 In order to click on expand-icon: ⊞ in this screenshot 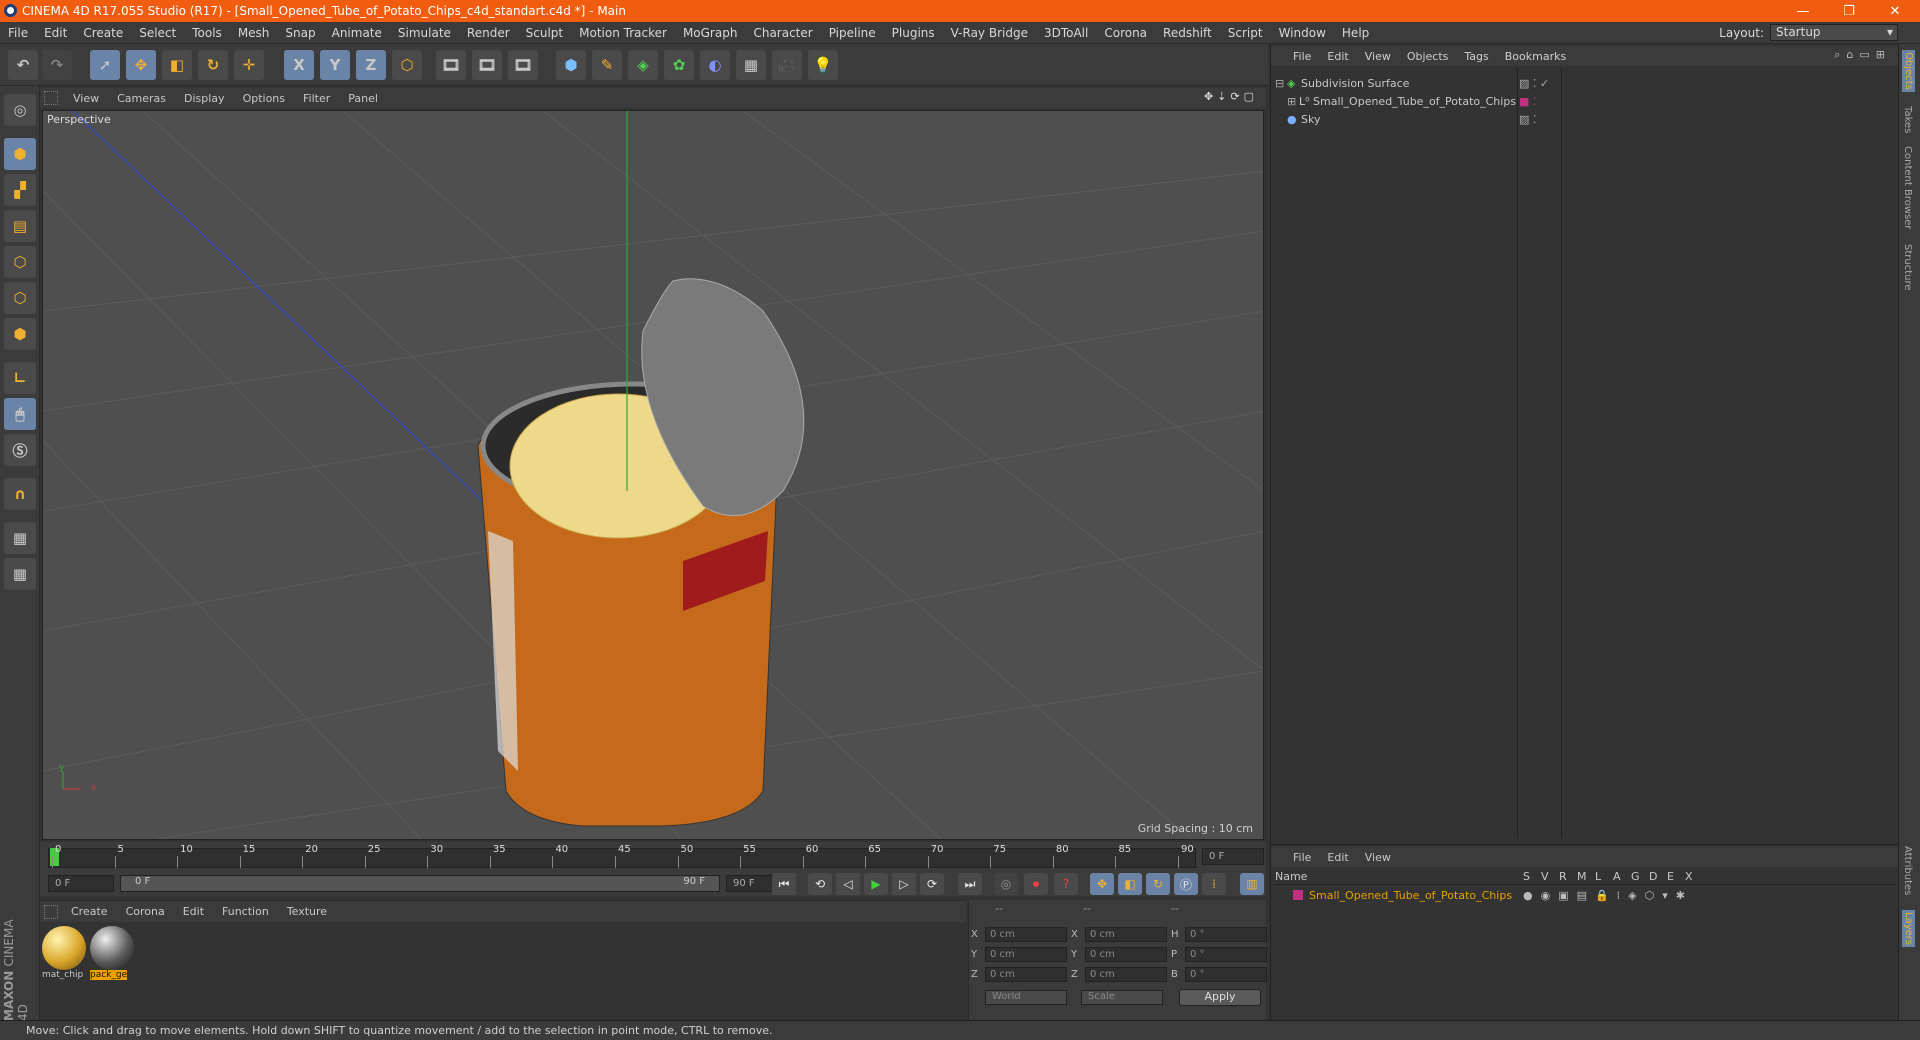, I will do `click(1293, 101)`.